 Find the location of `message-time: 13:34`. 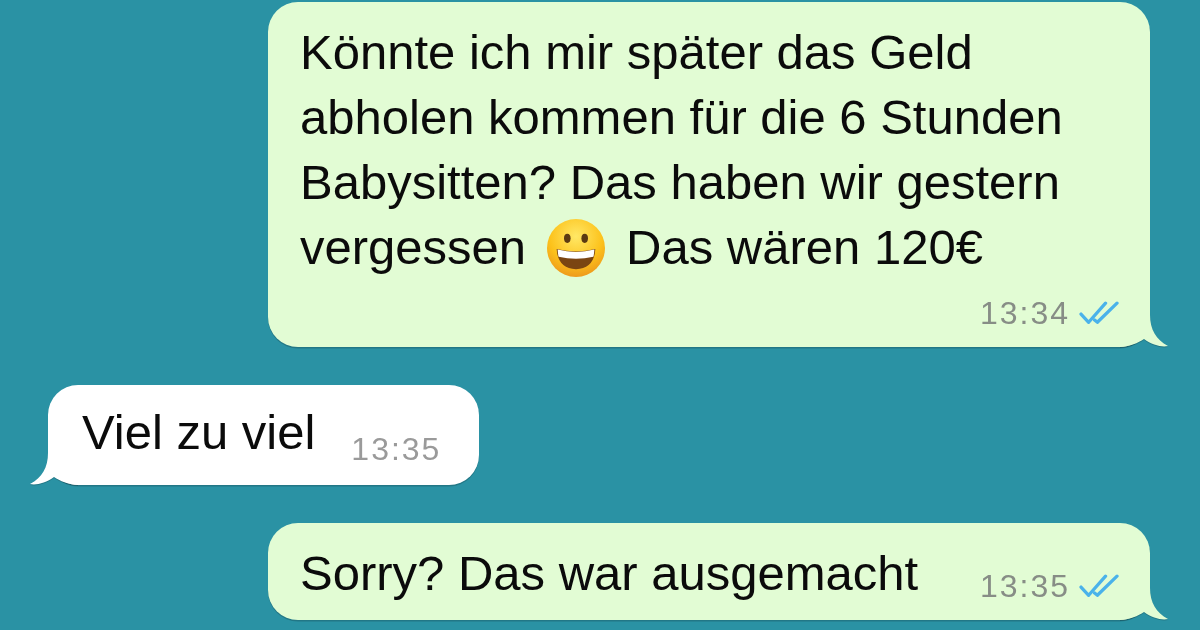

message-time: 13:34 is located at coordinates (1024, 313).